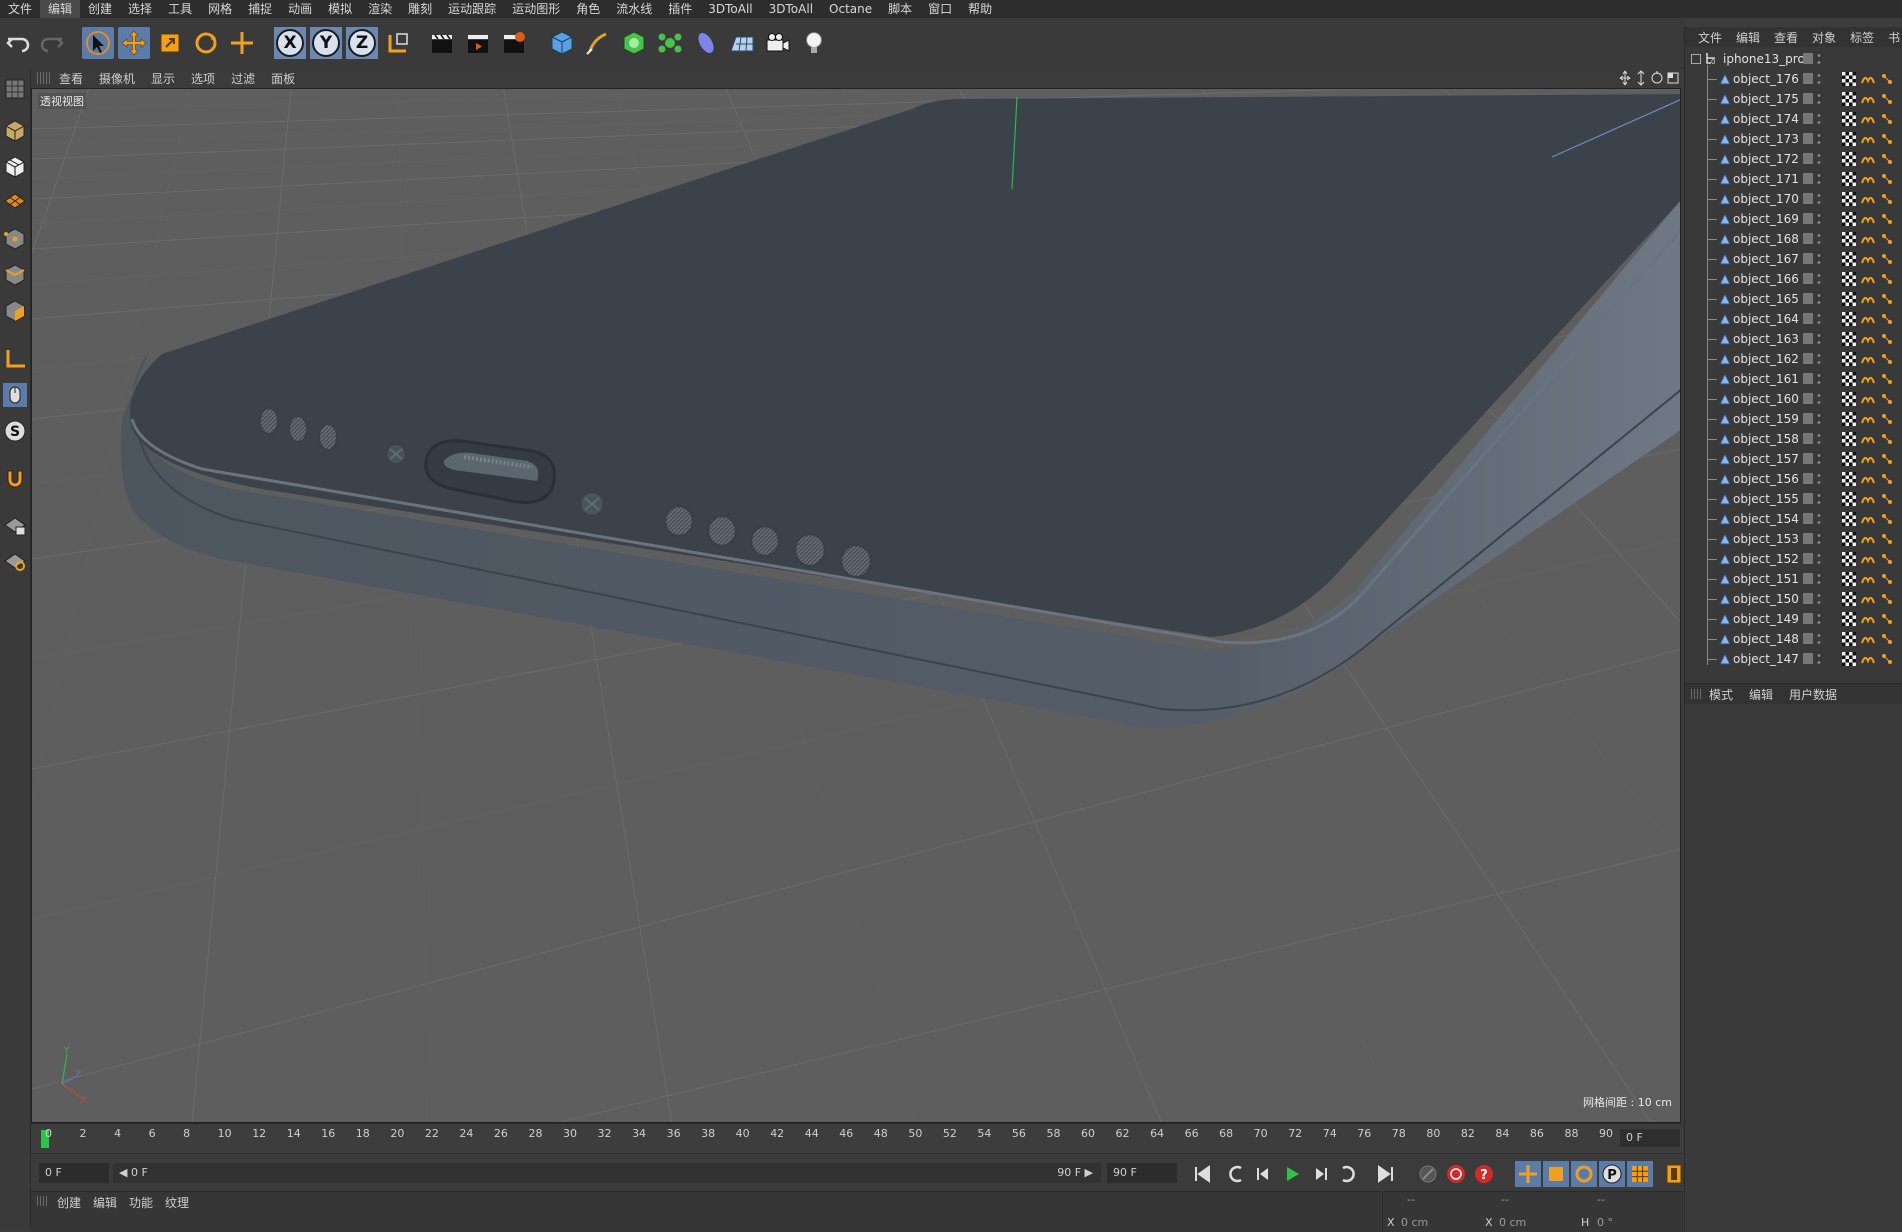  I want to click on go-to-end-button, so click(1386, 1174).